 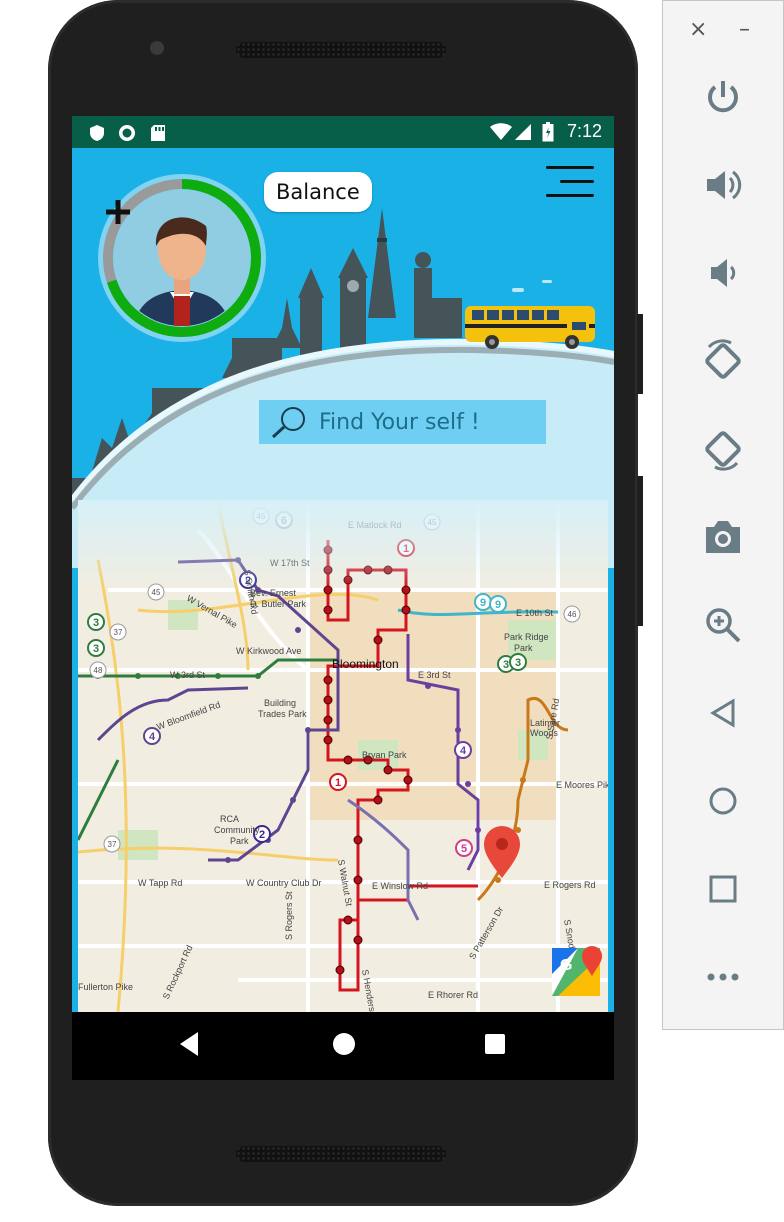 What do you see at coordinates (289, 915) in the screenshot?
I see `svg-text: S Rogers St` at bounding box center [289, 915].